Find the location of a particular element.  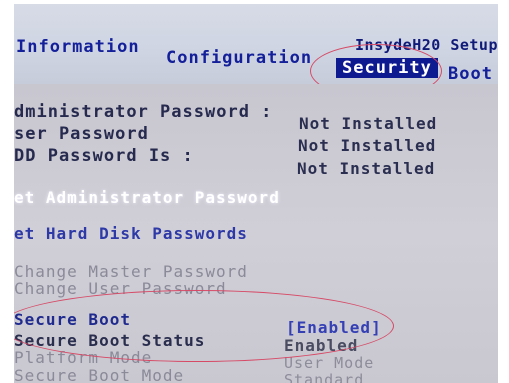

set-admin-password-item: et Administrator Password is located at coordinates (147, 197).